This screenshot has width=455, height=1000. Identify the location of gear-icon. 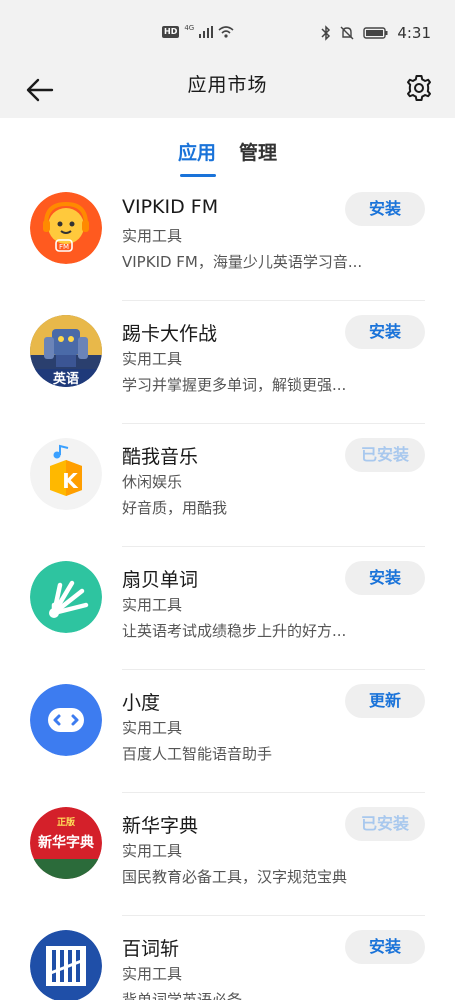
(419, 88).